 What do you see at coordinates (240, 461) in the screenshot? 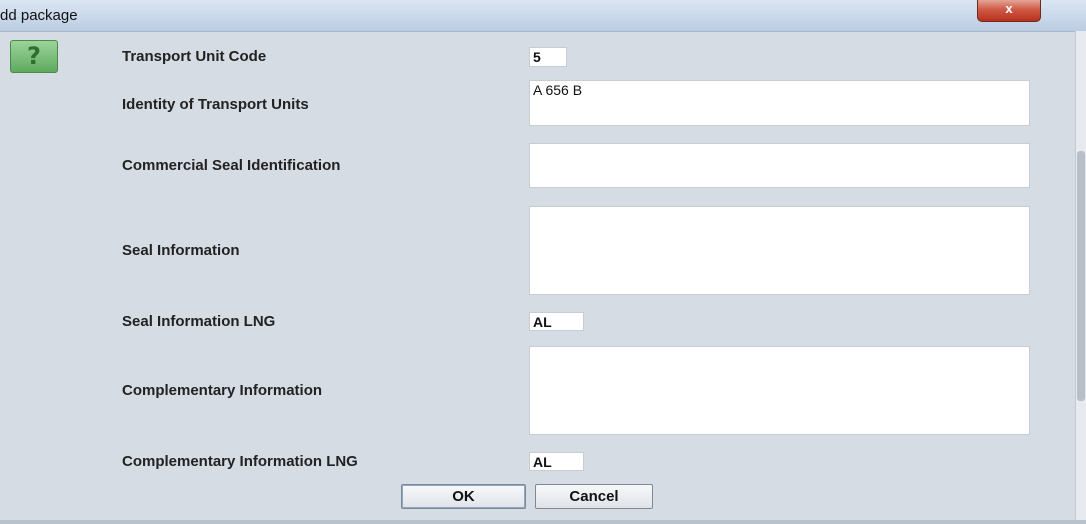
I see `complementary-information-lng-label: Complementary Information LNG` at bounding box center [240, 461].